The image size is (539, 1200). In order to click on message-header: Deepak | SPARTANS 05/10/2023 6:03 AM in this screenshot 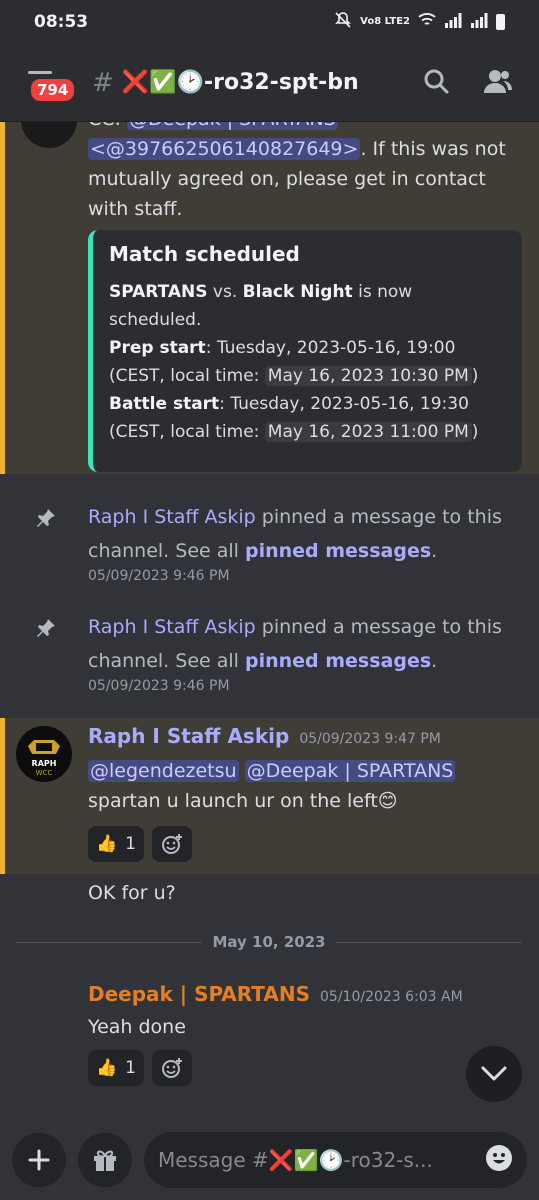, I will do `click(275, 994)`.